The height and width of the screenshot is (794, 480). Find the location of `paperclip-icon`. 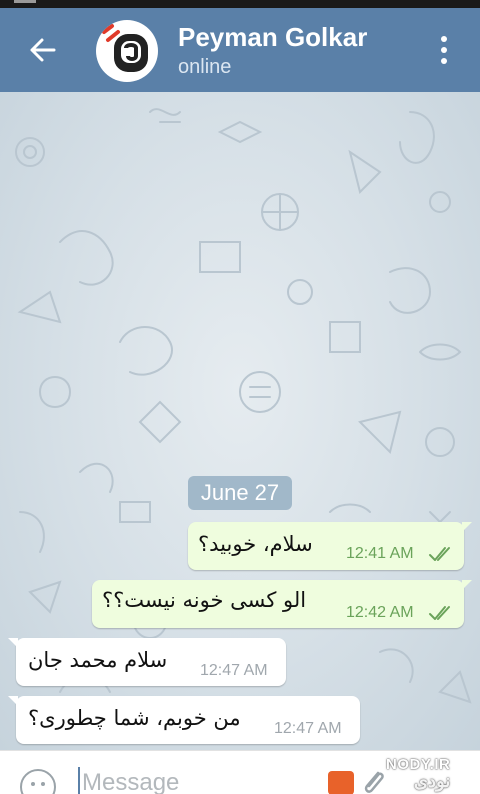

paperclip-icon is located at coordinates (373, 780).